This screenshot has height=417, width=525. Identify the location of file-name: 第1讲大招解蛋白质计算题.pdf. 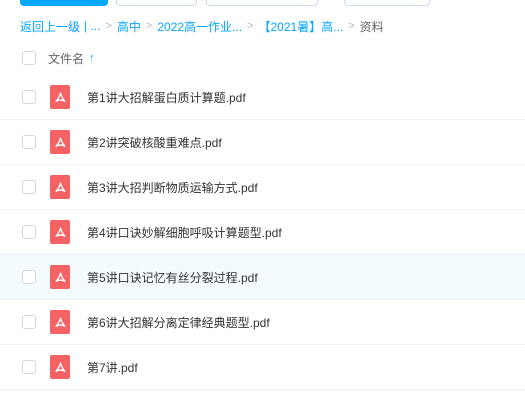
(166, 97).